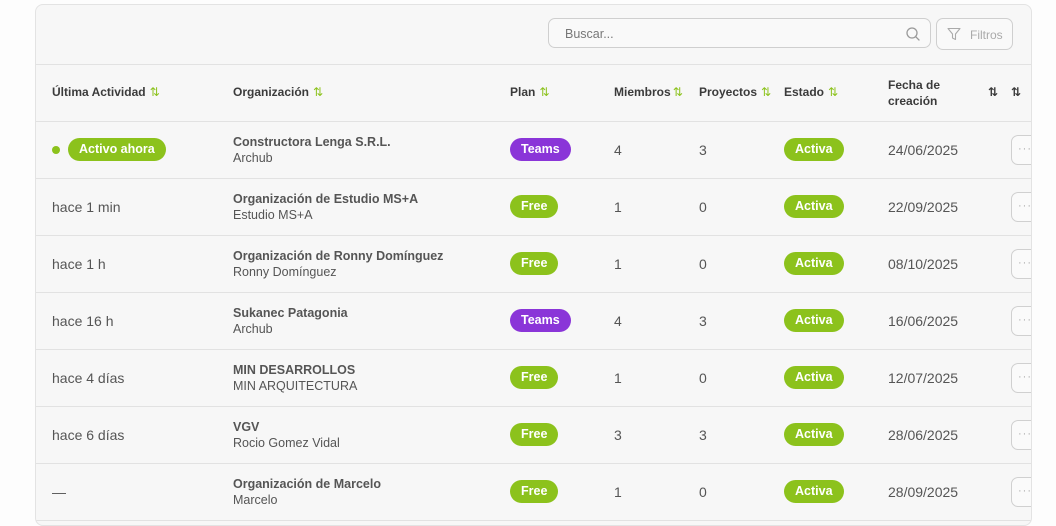 The height and width of the screenshot is (526, 1056). Describe the element at coordinates (285, 272) in the screenshot. I see `organization-owner: Ronny Domínguez` at that location.